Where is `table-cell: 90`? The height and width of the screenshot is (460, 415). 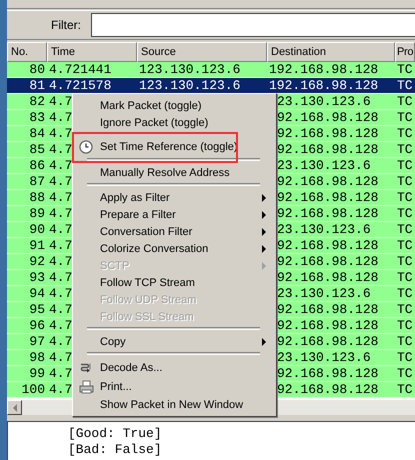
table-cell: 90 is located at coordinates (37, 229).